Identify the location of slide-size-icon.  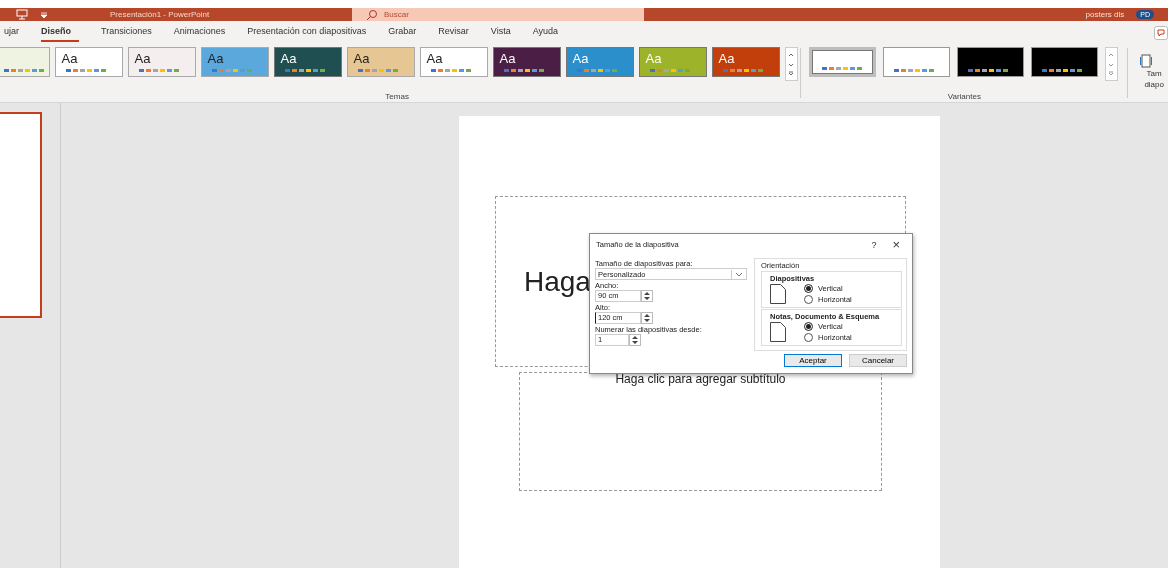
(1146, 61).